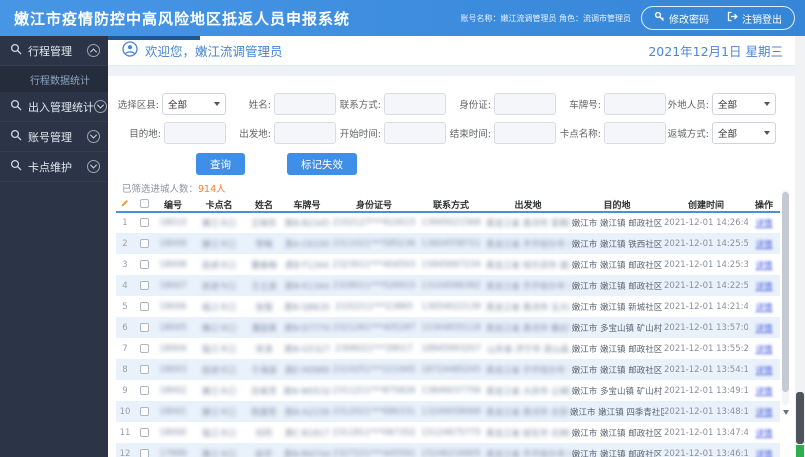  I want to click on col-header-operation: 操作, so click(764, 205).